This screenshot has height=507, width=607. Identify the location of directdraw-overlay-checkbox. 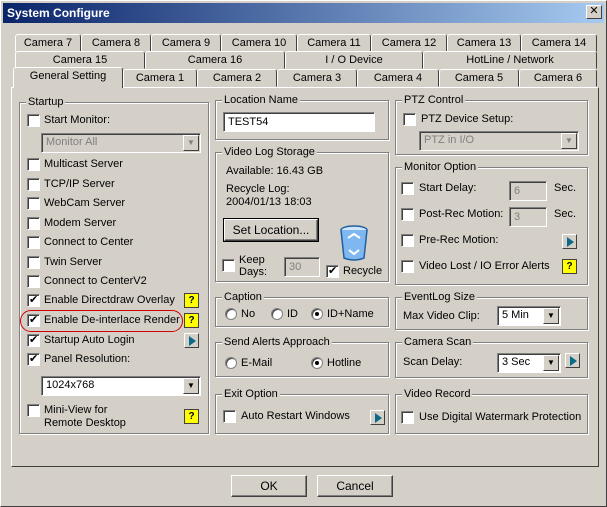
(33, 300).